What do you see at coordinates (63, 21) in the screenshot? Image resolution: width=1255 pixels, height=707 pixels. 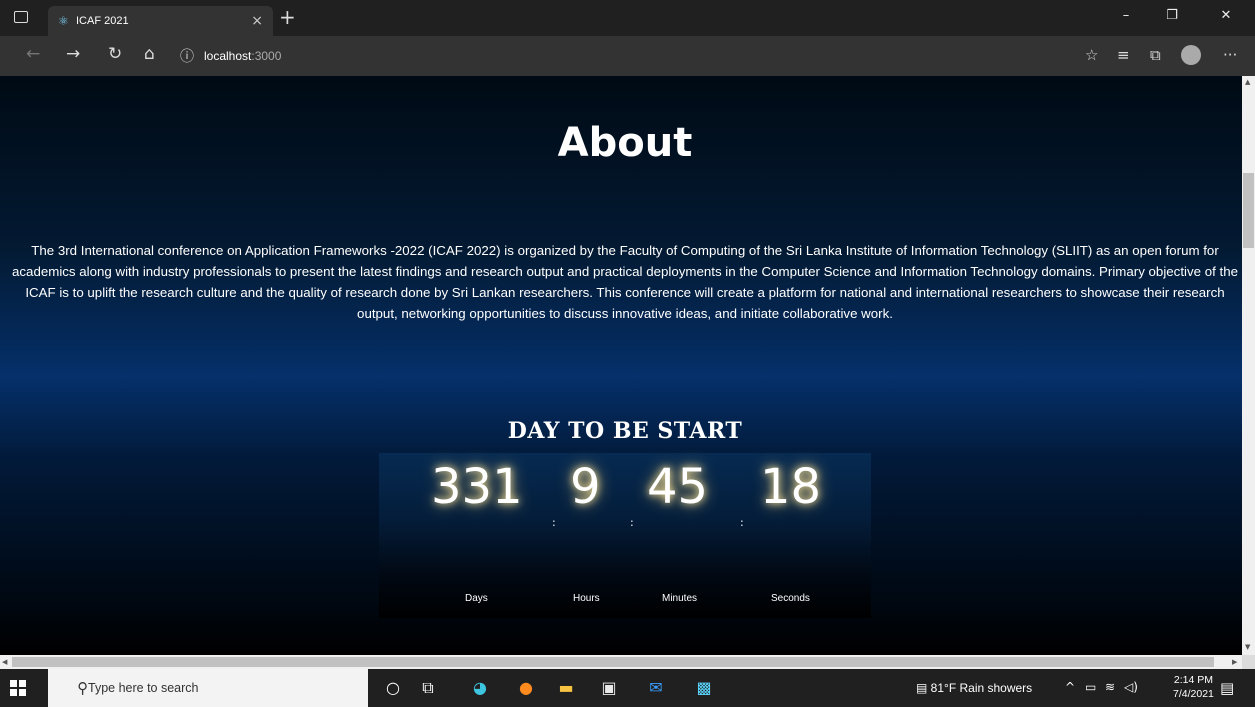 I see `react-icon: ⚛` at bounding box center [63, 21].